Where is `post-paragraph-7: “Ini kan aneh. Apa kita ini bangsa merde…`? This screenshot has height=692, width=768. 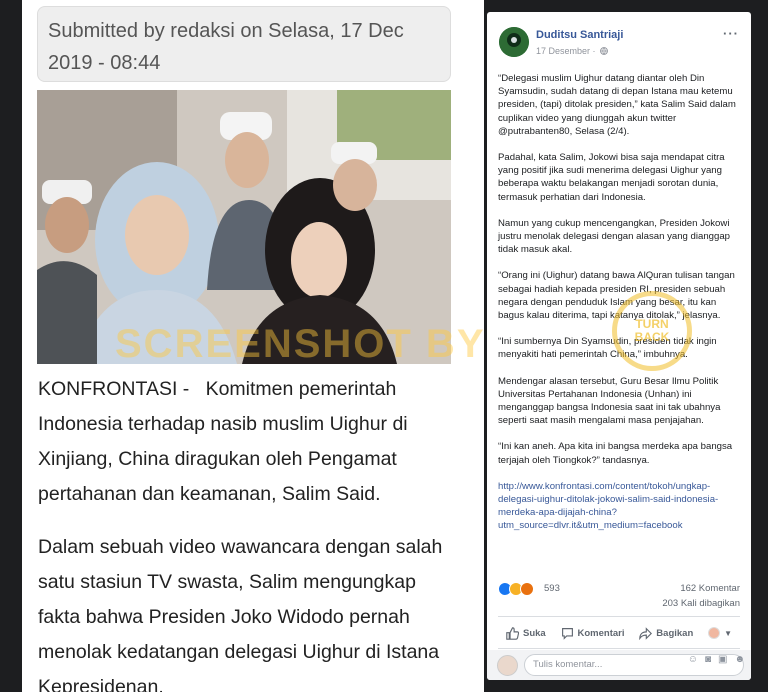 post-paragraph-7: “Ini kan aneh. Apa kita ini bangsa merde… is located at coordinates (615, 453).